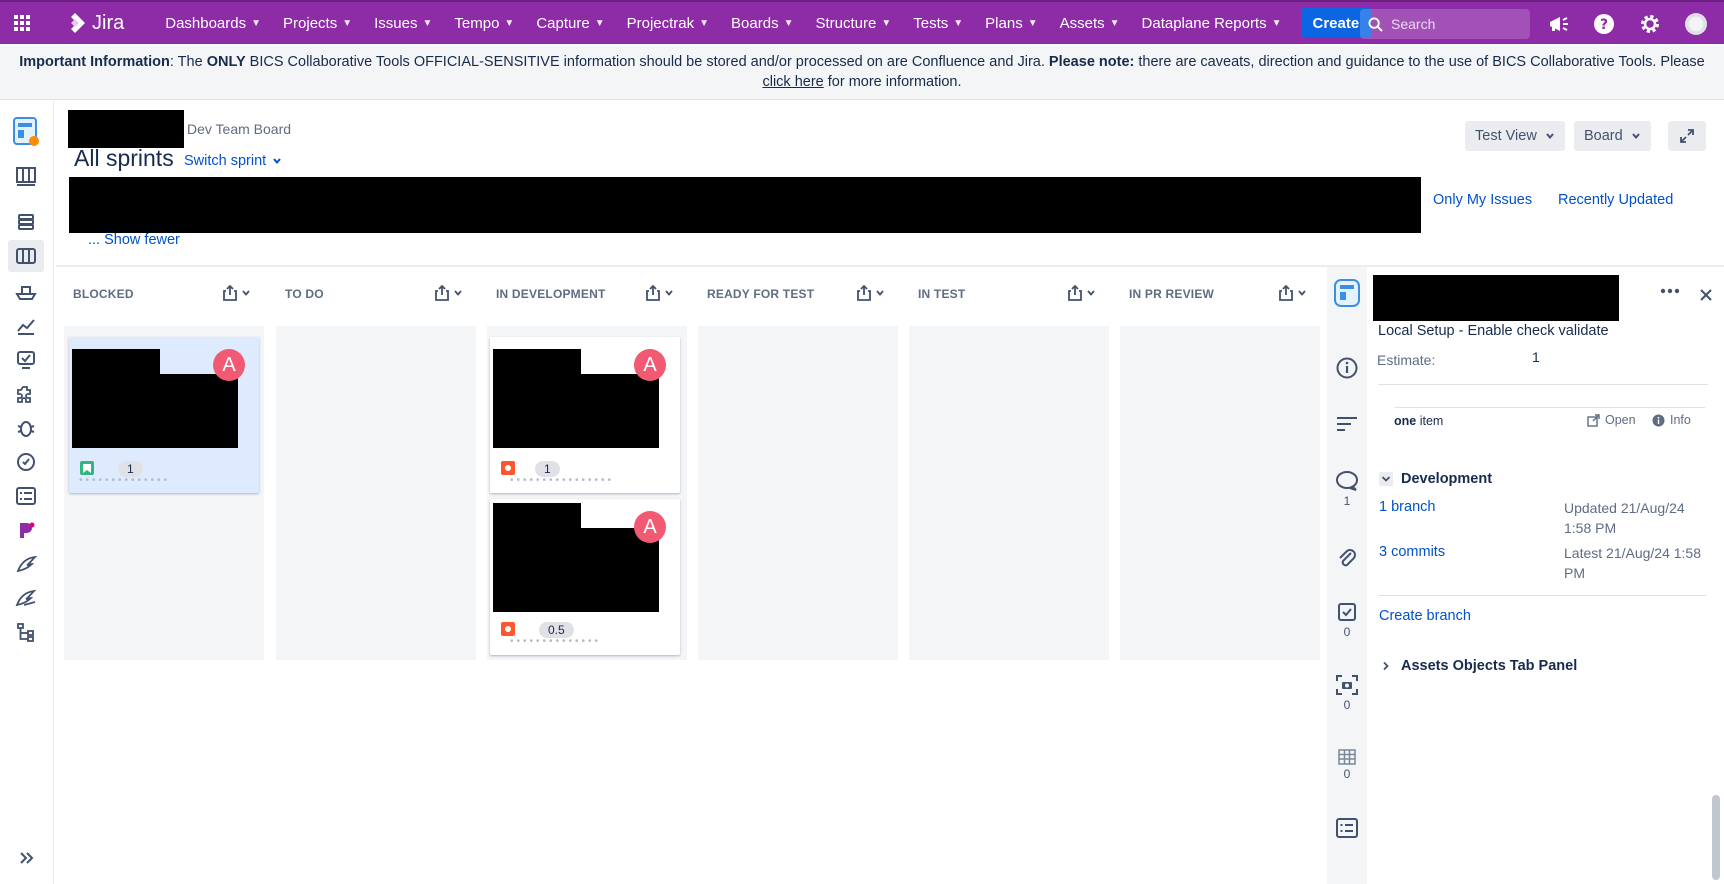 The height and width of the screenshot is (884, 1724). I want to click on test-plan-icon, so click(26, 496).